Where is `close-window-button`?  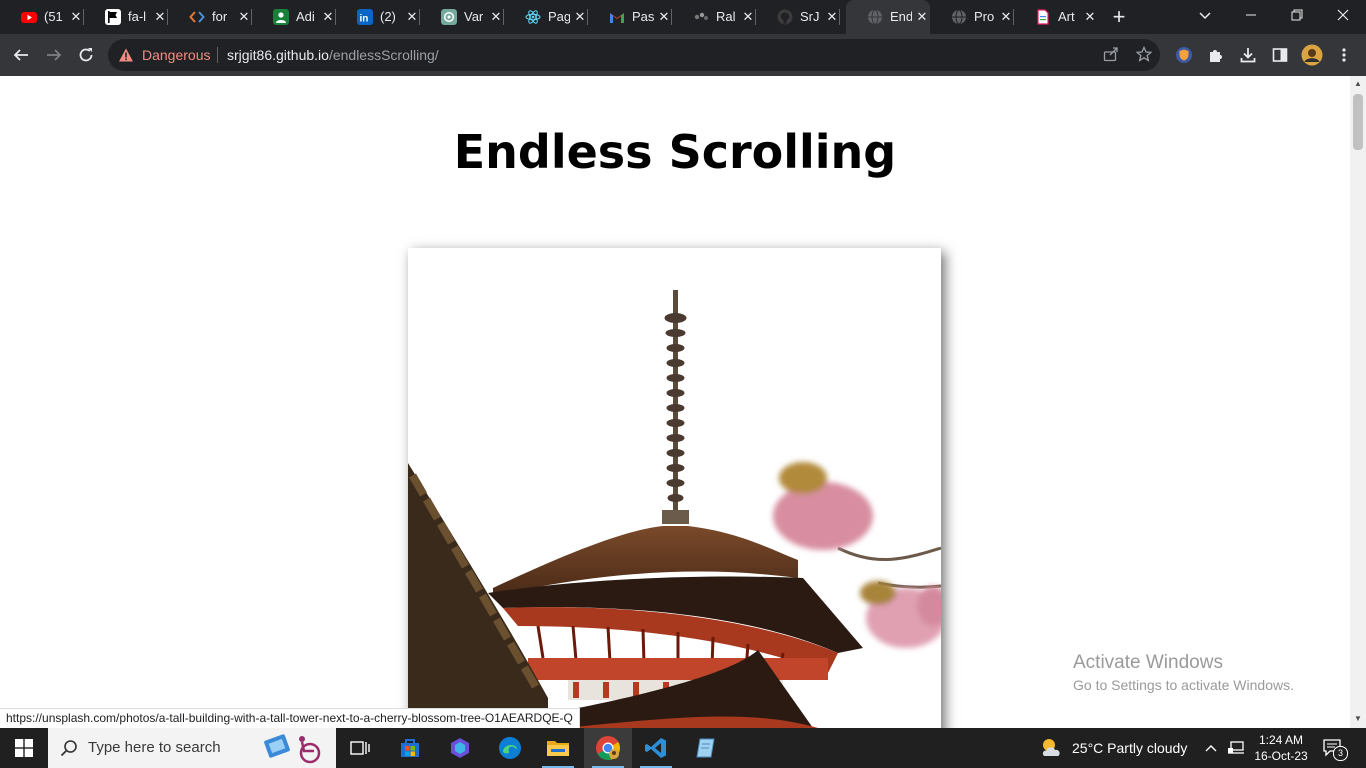 close-window-button is located at coordinates (1343, 15).